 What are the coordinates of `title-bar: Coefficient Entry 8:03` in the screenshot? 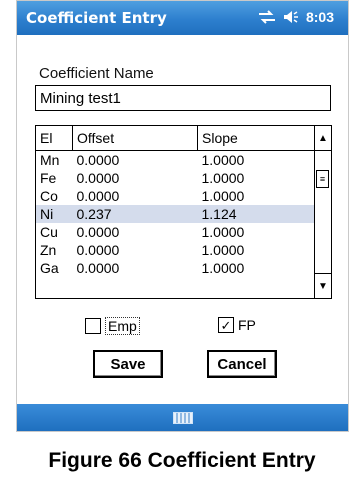 It's located at (182, 18).